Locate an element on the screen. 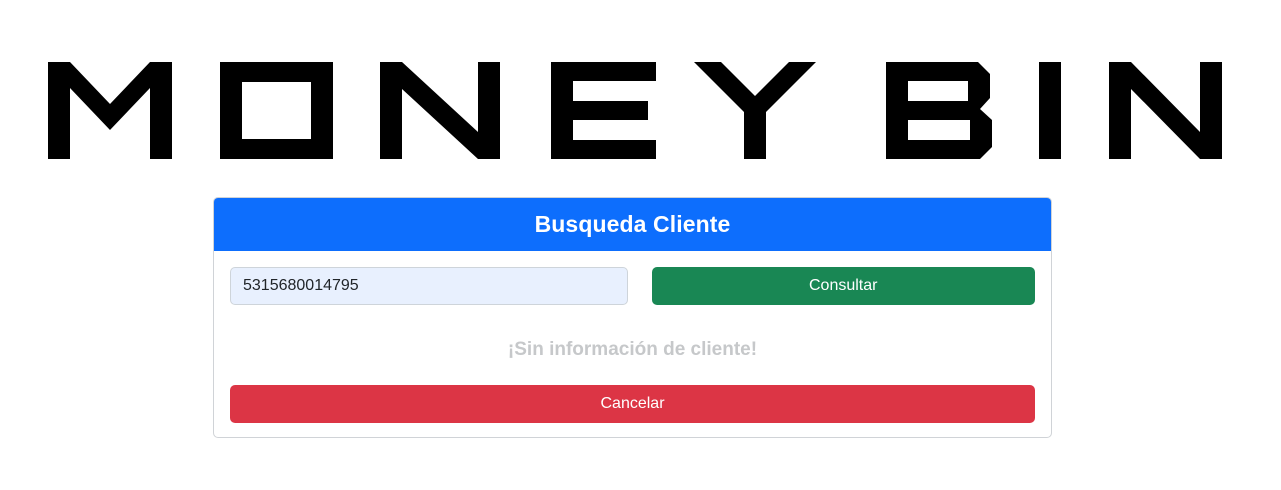 This screenshot has width=1281, height=490. consult-button-label: Consultar is located at coordinates (843, 285).